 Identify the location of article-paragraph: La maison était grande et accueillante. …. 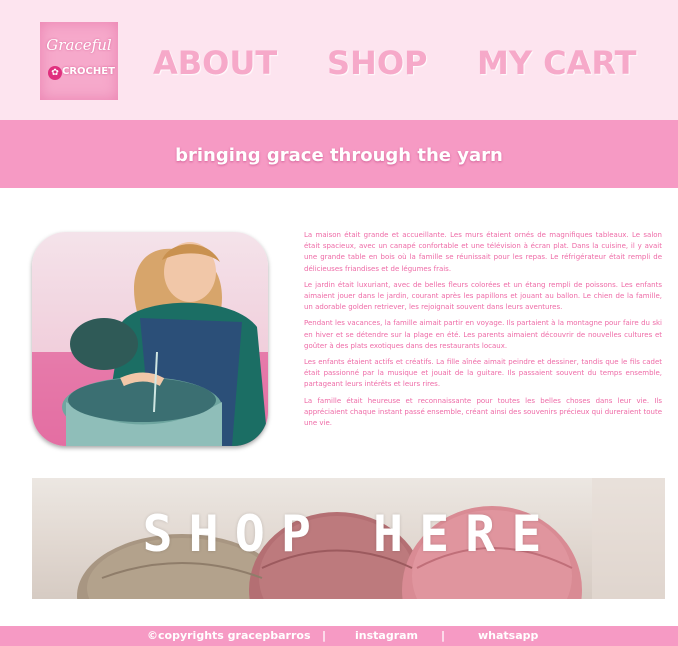
(483, 252).